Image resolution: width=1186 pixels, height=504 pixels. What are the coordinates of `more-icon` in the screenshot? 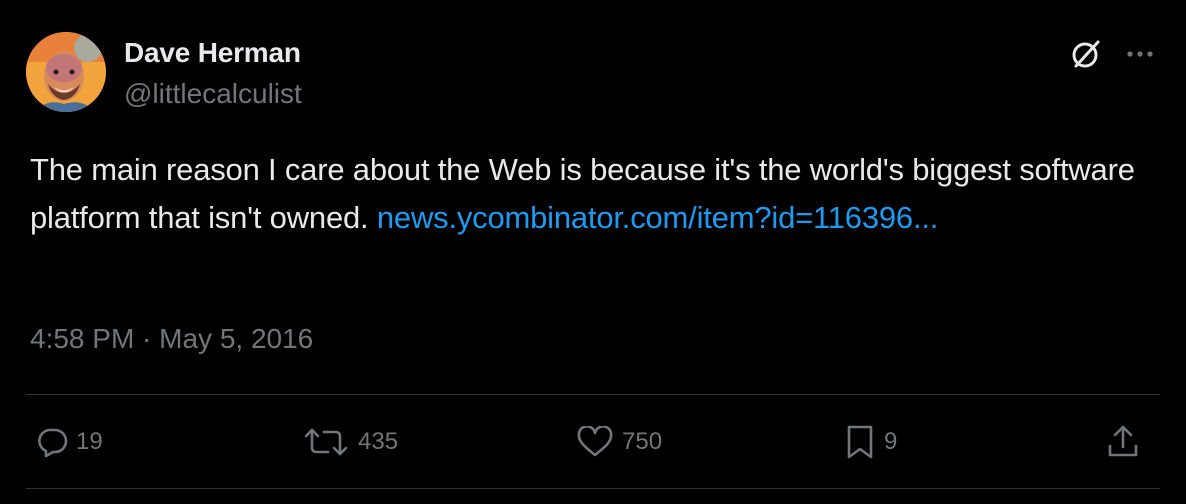 It's located at (1140, 54).